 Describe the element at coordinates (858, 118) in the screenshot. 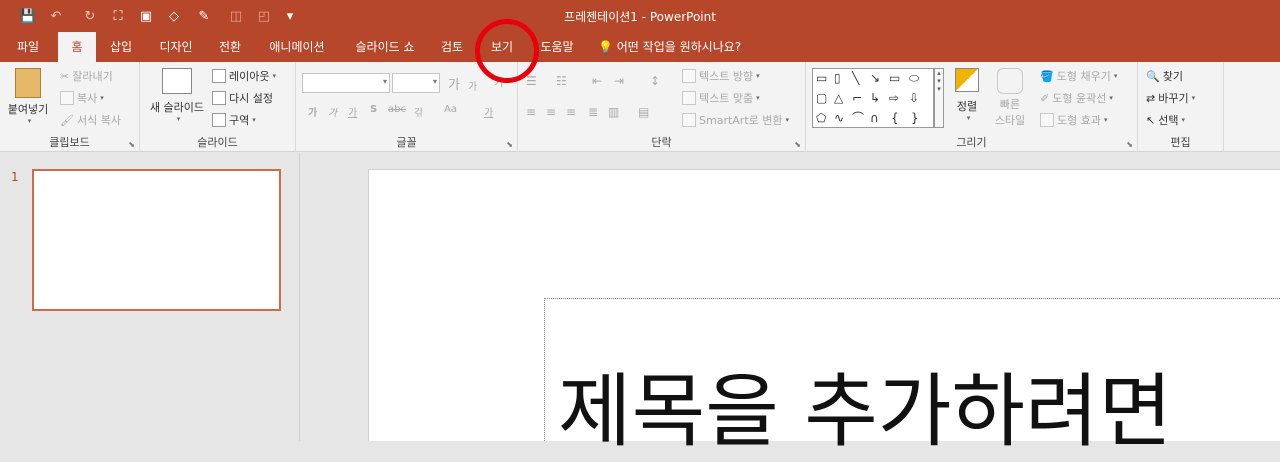

I see `arc-shape-icon: ⌒` at that location.